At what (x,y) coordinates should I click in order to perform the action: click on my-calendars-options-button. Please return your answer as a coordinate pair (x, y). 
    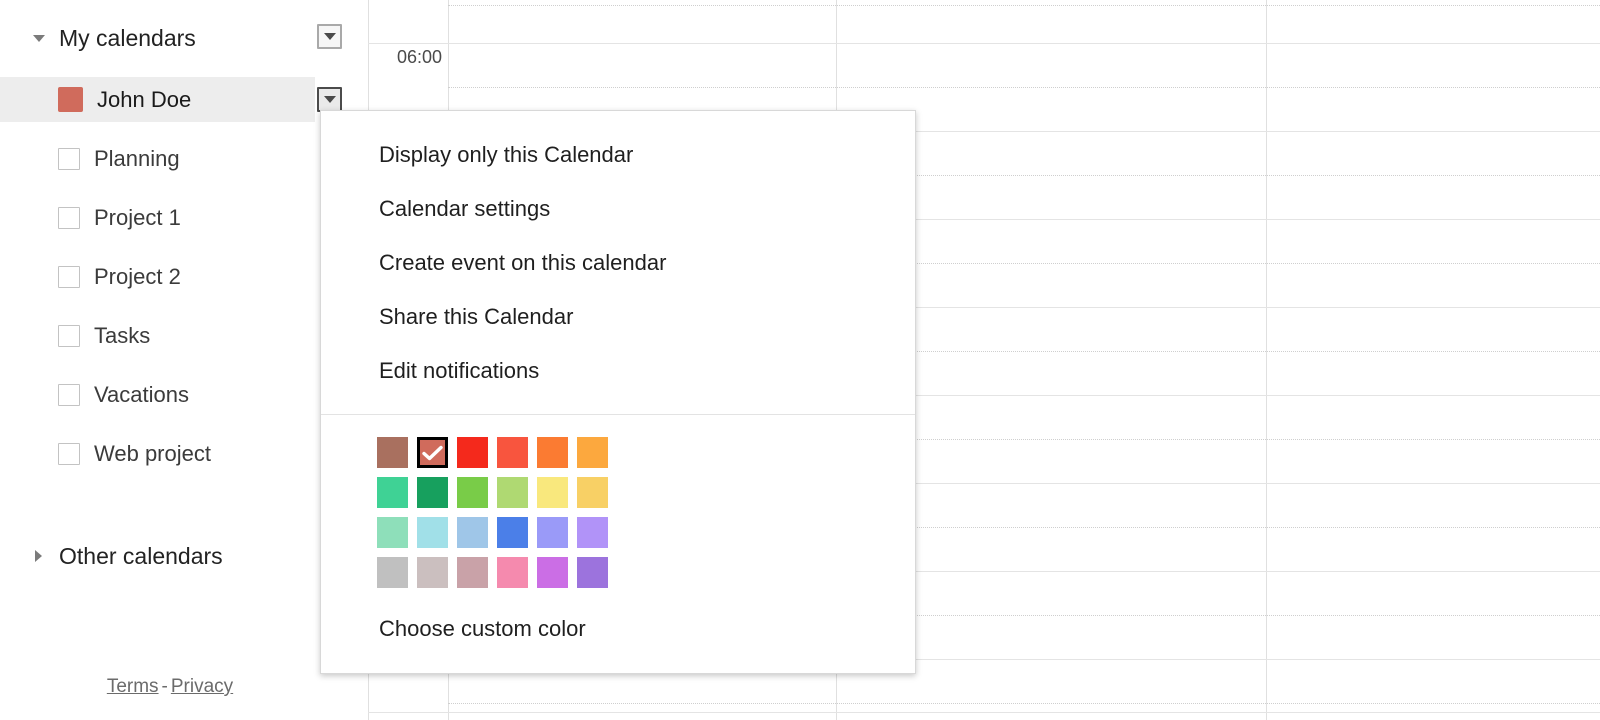
    Looking at the image, I should click on (329, 36).